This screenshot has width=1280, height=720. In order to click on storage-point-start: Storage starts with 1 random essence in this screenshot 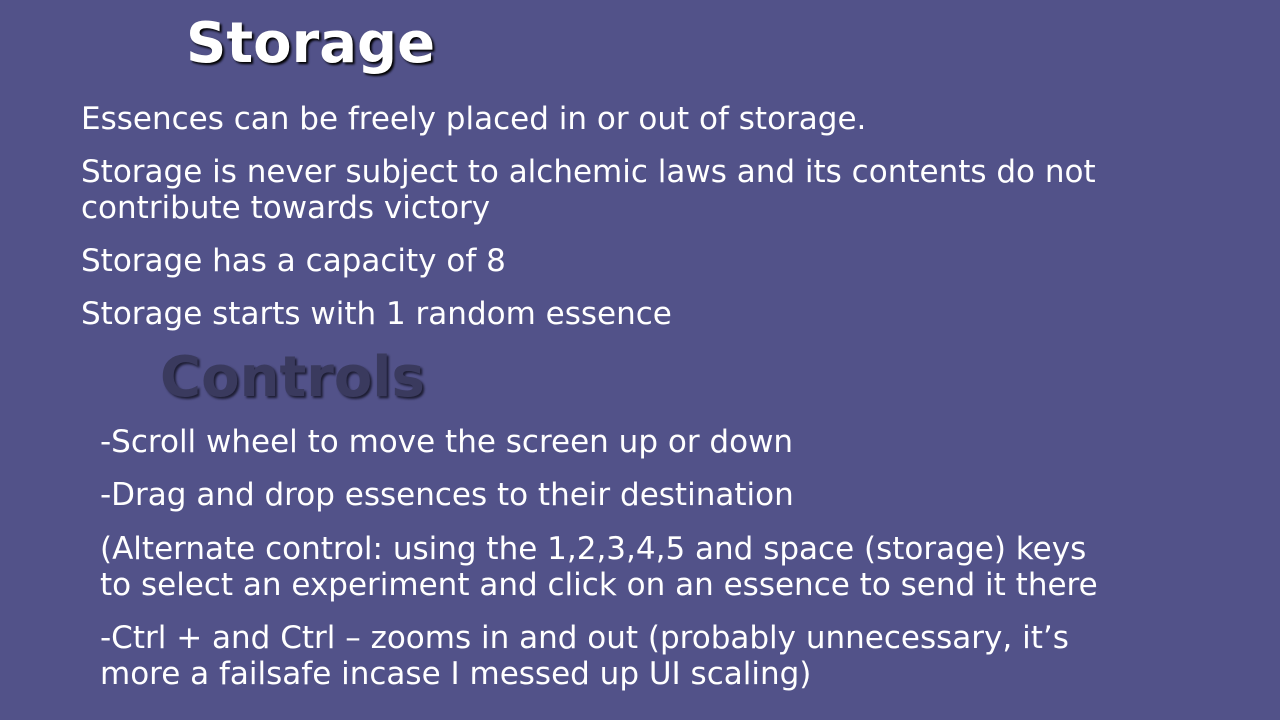, I will do `click(376, 314)`.